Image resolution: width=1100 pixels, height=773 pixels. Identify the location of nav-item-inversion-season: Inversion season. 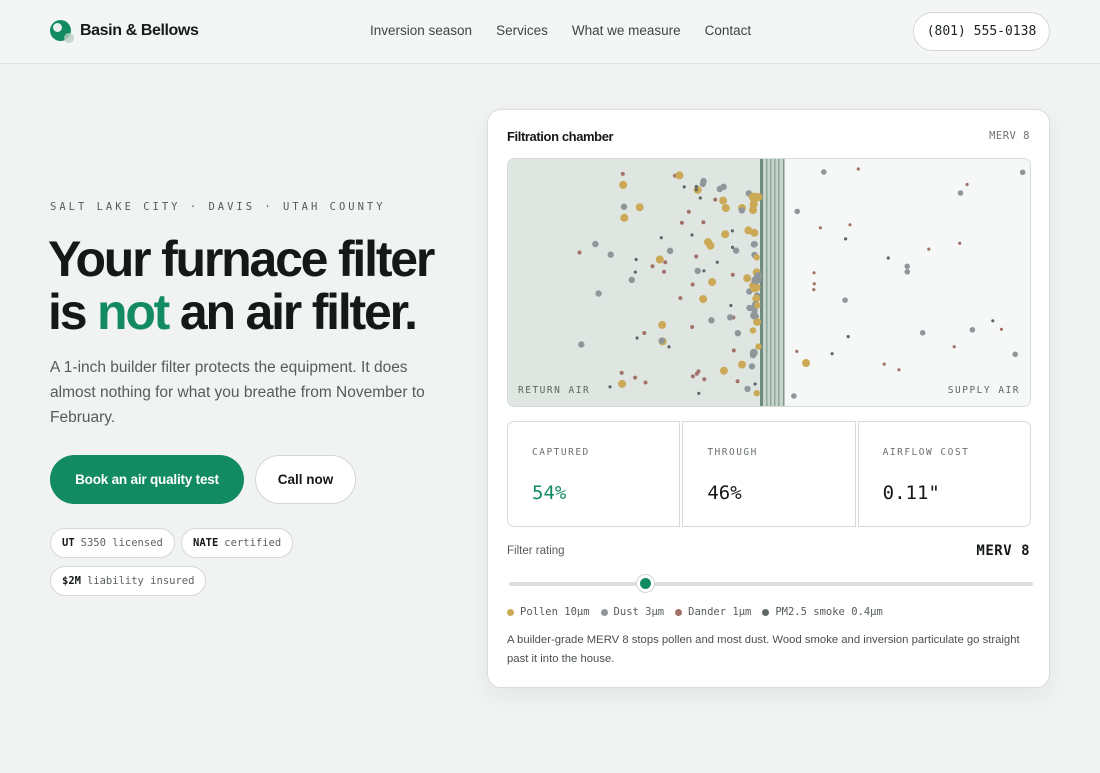
(421, 30).